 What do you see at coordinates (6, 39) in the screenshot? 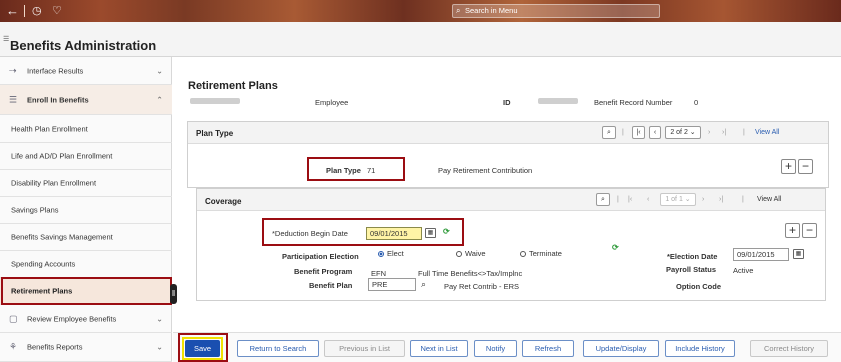
I see `menu-icon: ☰` at bounding box center [6, 39].